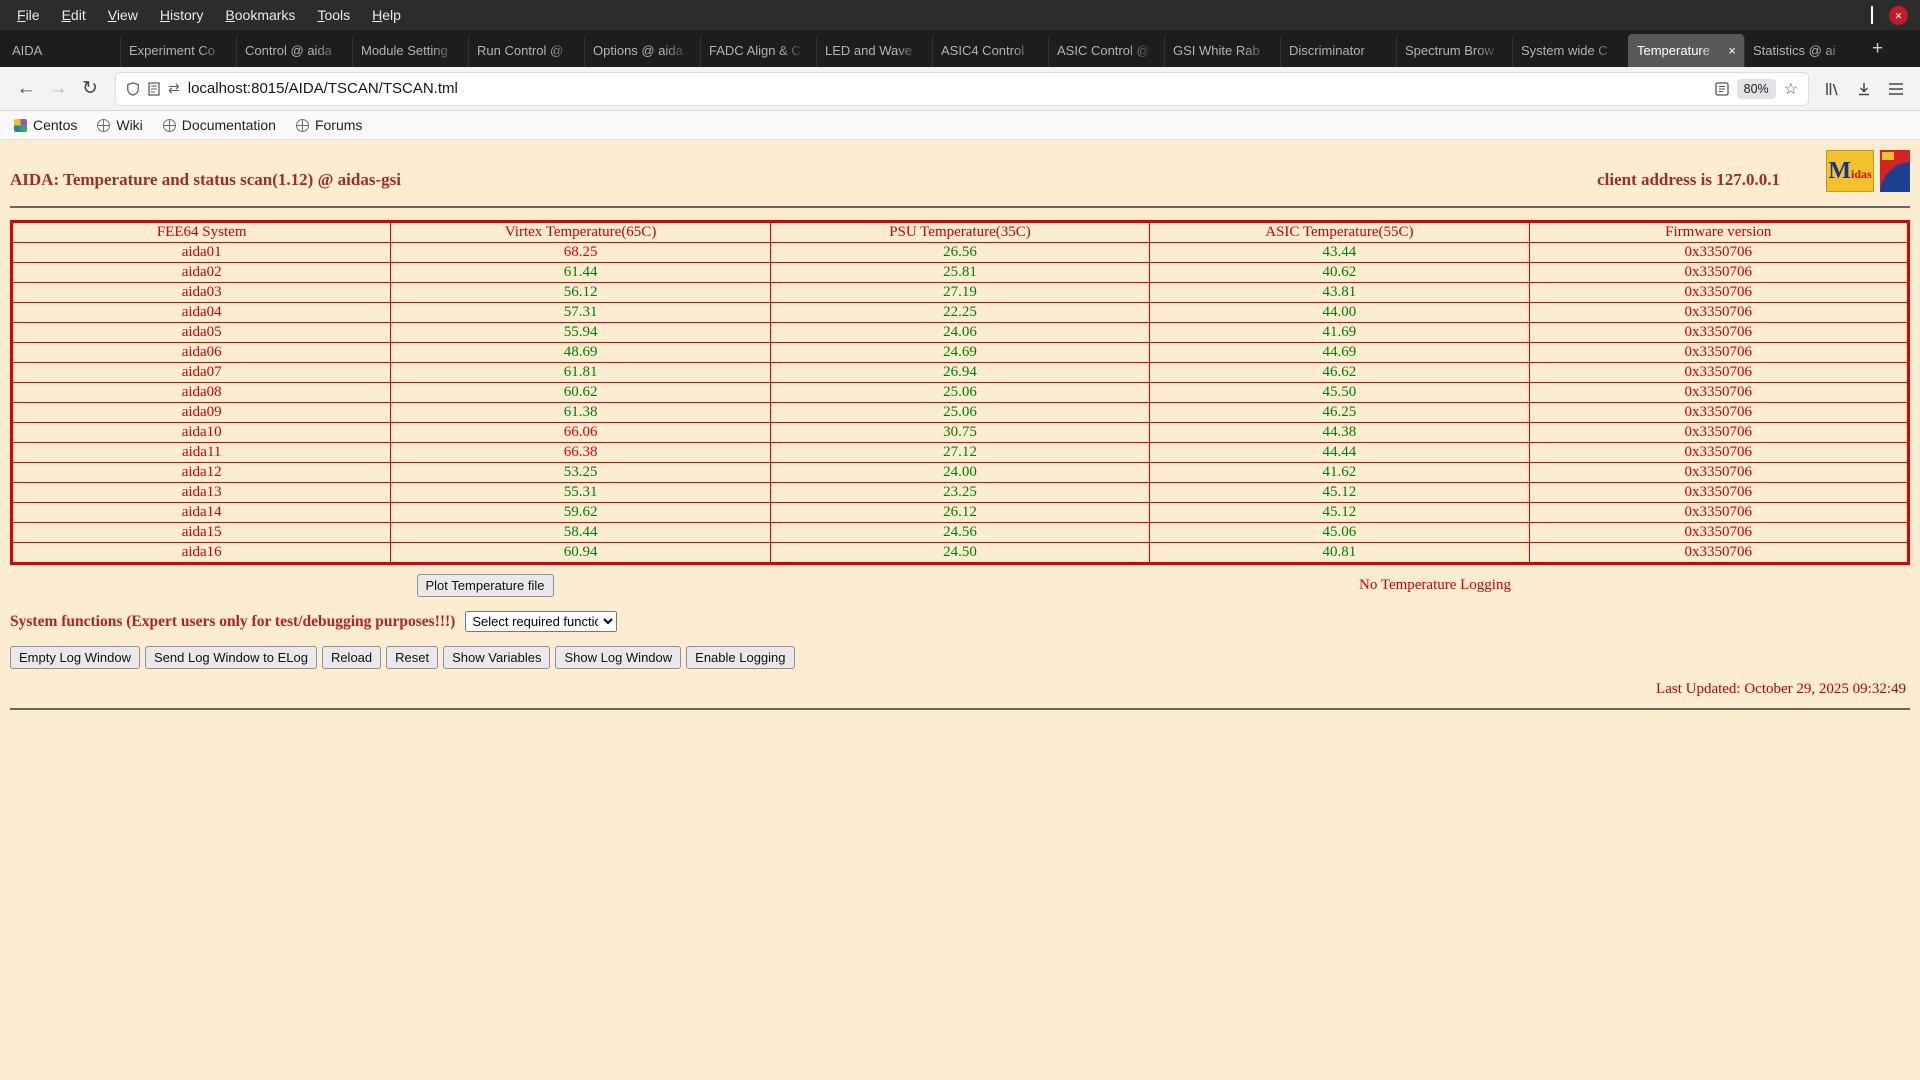 The width and height of the screenshot is (1920, 1080). What do you see at coordinates (75, 657) in the screenshot?
I see `system-action-button: Empty Log Window` at bounding box center [75, 657].